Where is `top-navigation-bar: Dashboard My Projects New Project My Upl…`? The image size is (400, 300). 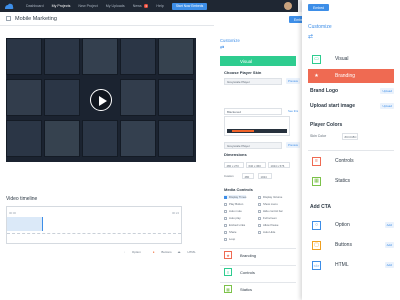
top-navigation-bar: Dashboard My Projects New Project My Upl… is located at coordinates (149, 6).